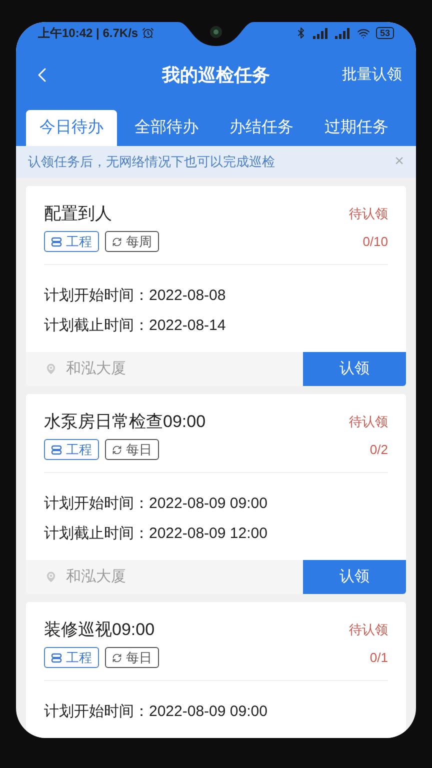 This screenshot has height=768, width=432. What do you see at coordinates (356, 128) in the screenshot?
I see `tab: 过期任务` at bounding box center [356, 128].